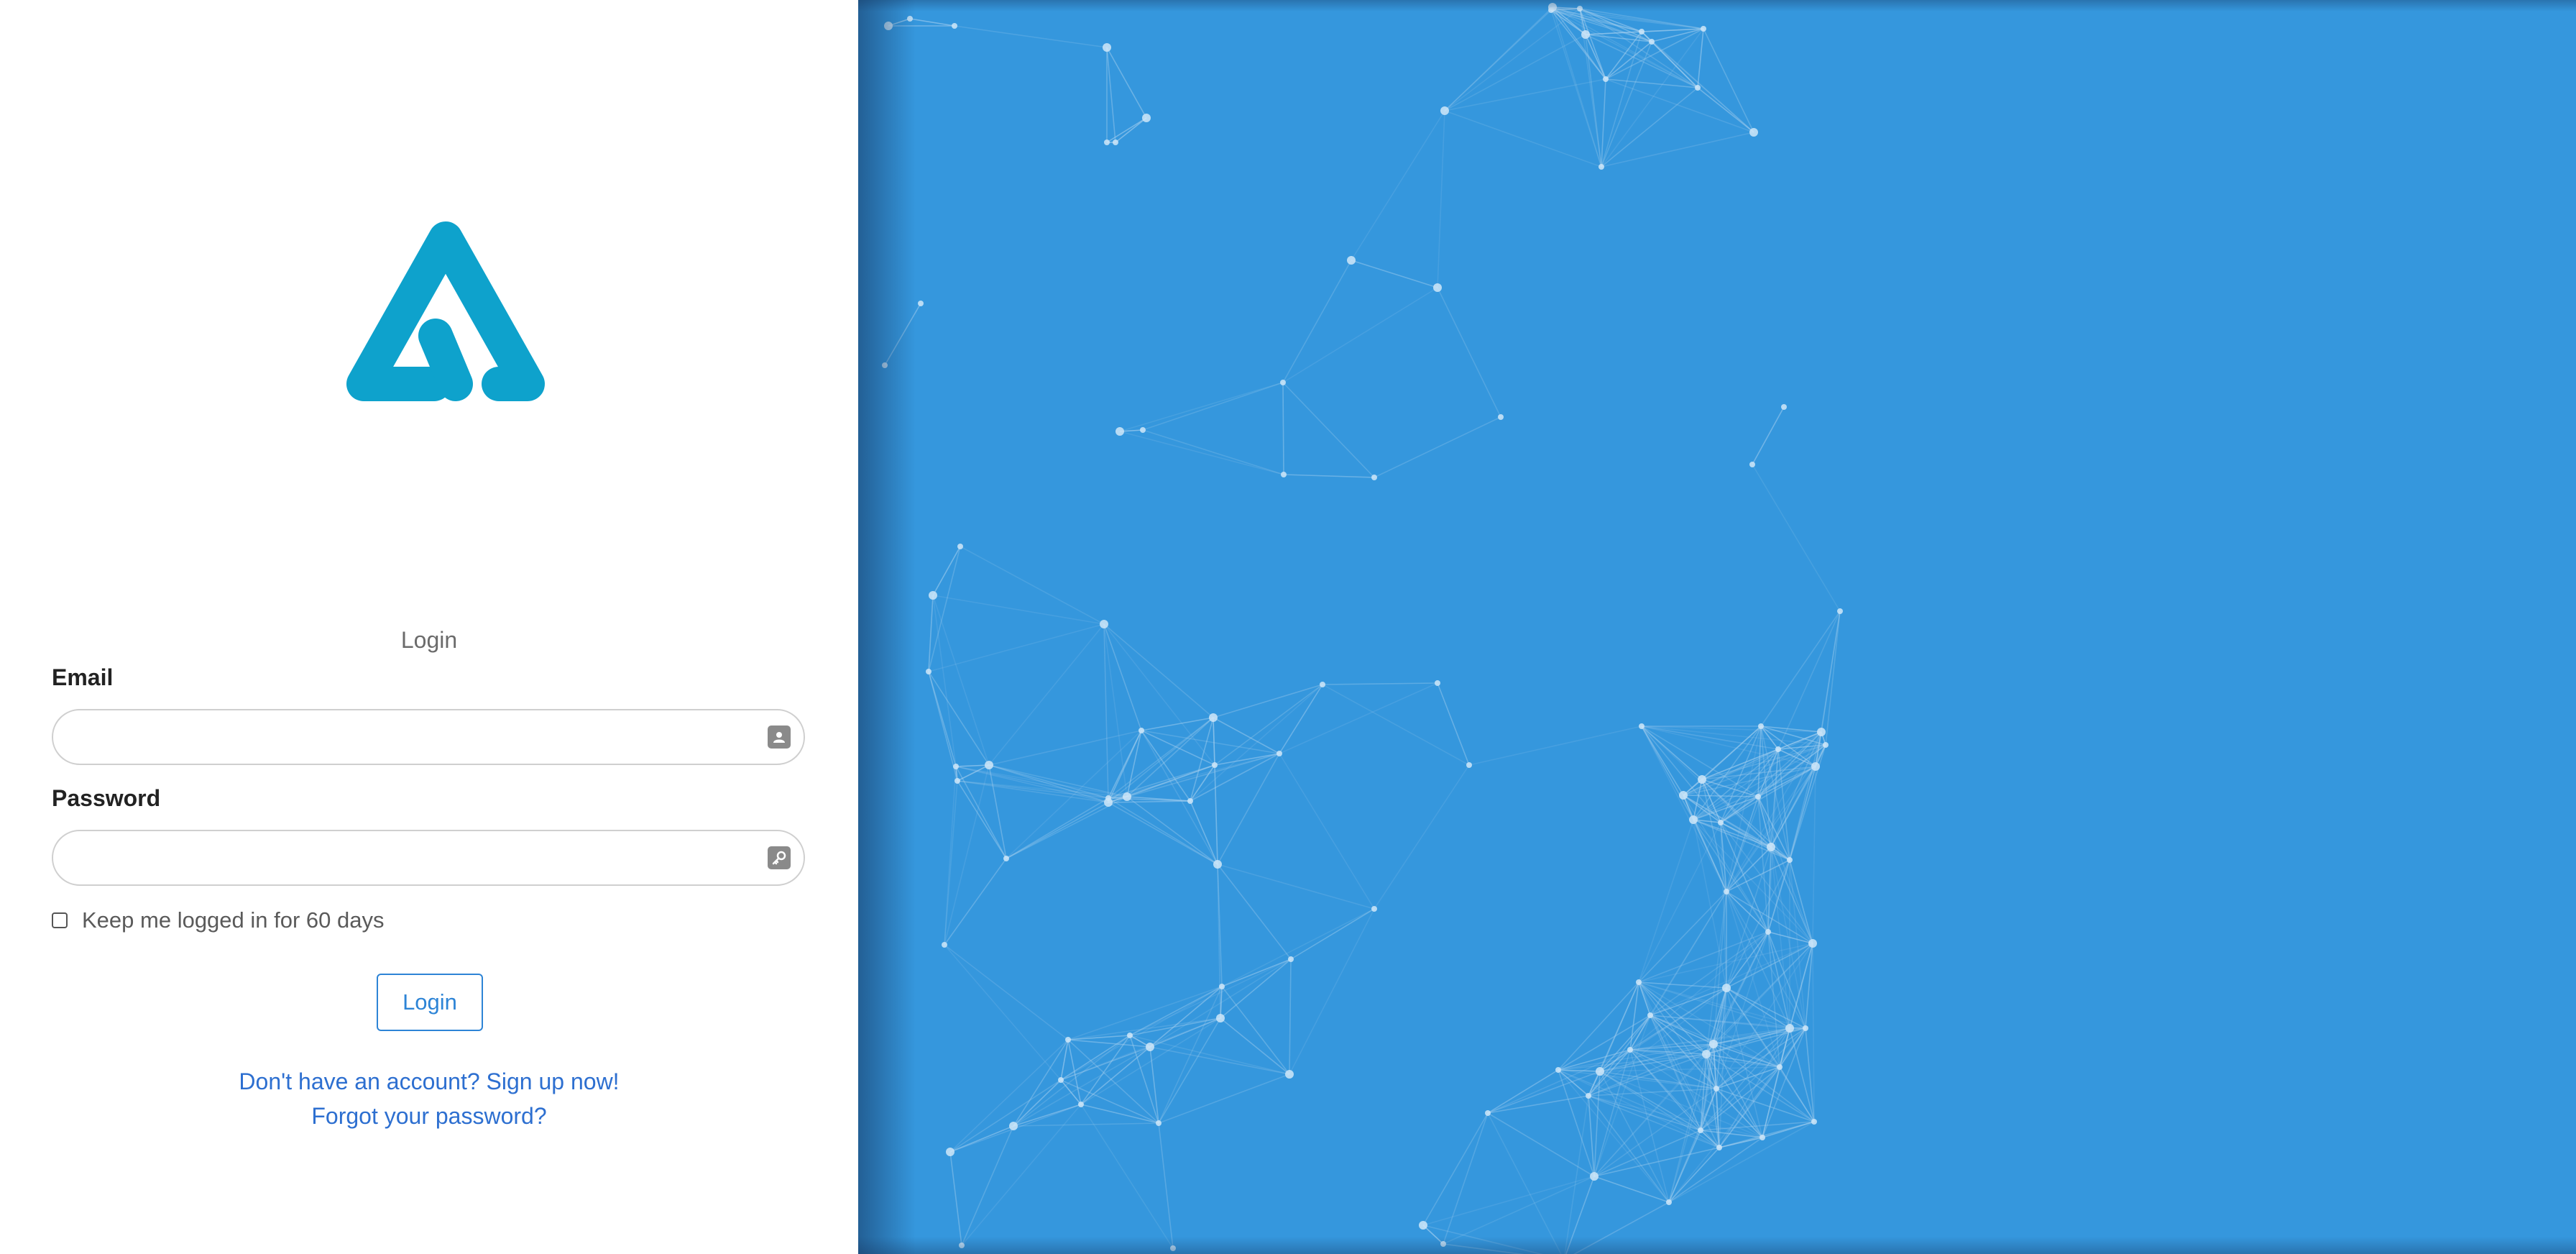  I want to click on forgot-password-link: Forgot your password?, so click(429, 1116).